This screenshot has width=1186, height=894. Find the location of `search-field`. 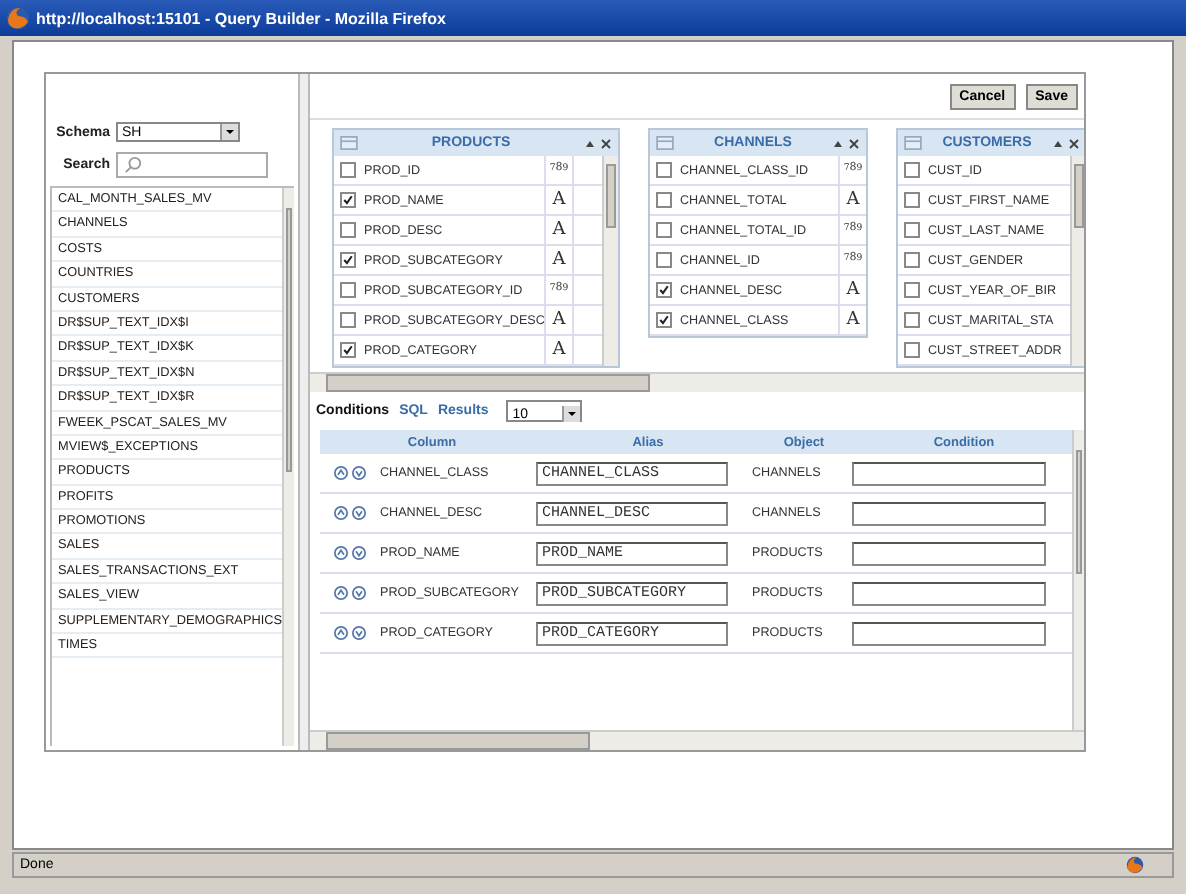

search-field is located at coordinates (192, 165).